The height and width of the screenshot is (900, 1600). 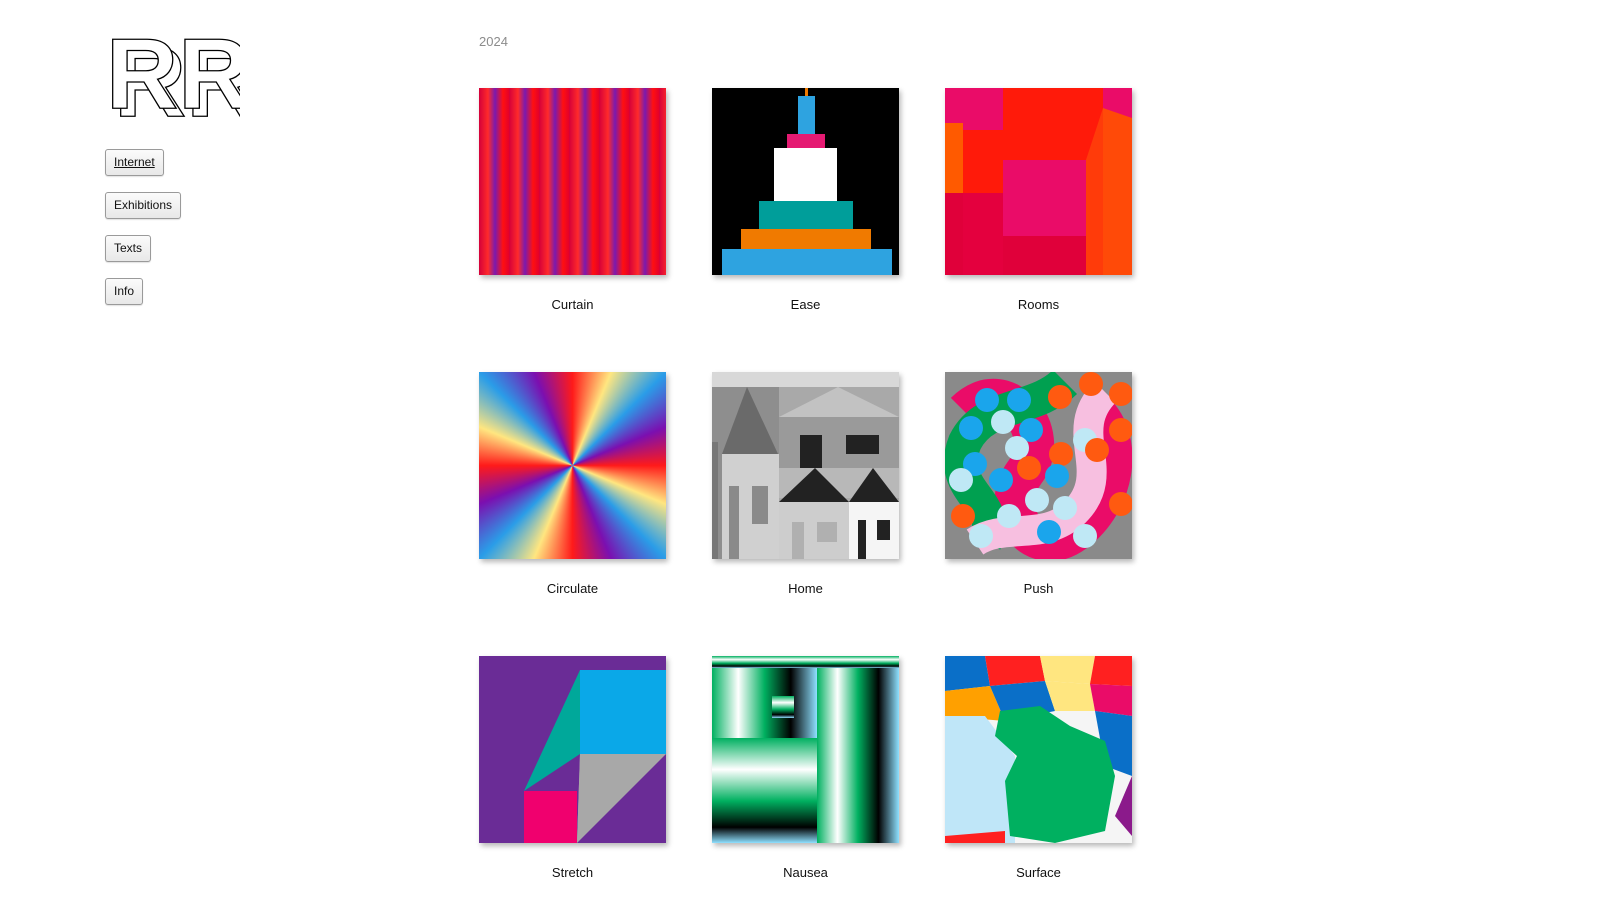 What do you see at coordinates (1038, 304) in the screenshot?
I see `artwork-title: Rooms` at bounding box center [1038, 304].